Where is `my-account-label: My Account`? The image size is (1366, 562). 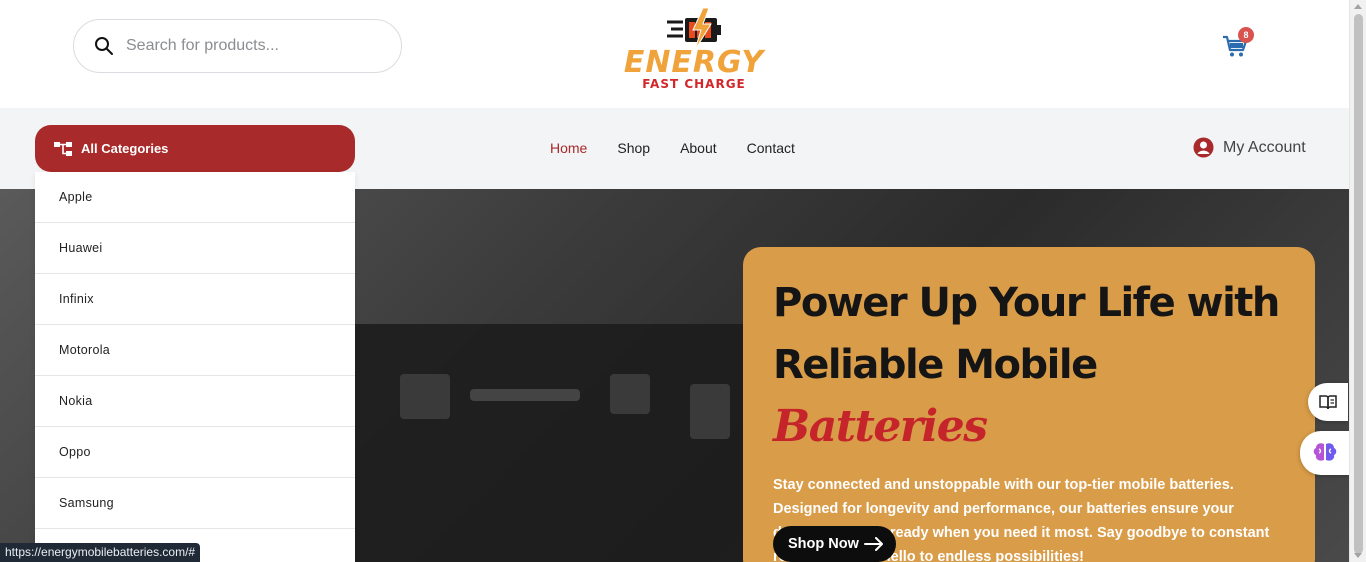
my-account-label: My Account is located at coordinates (1264, 147).